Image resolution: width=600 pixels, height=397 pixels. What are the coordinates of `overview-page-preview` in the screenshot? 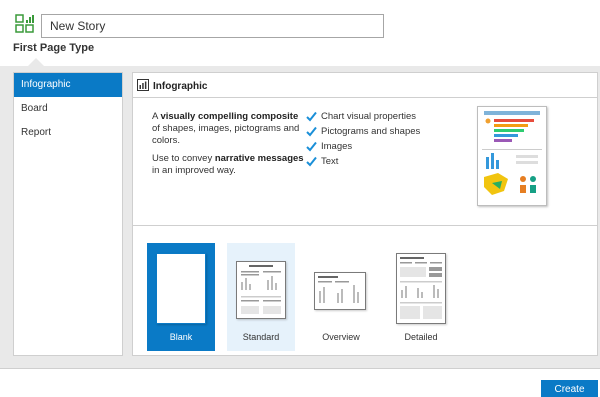 It's located at (340, 291).